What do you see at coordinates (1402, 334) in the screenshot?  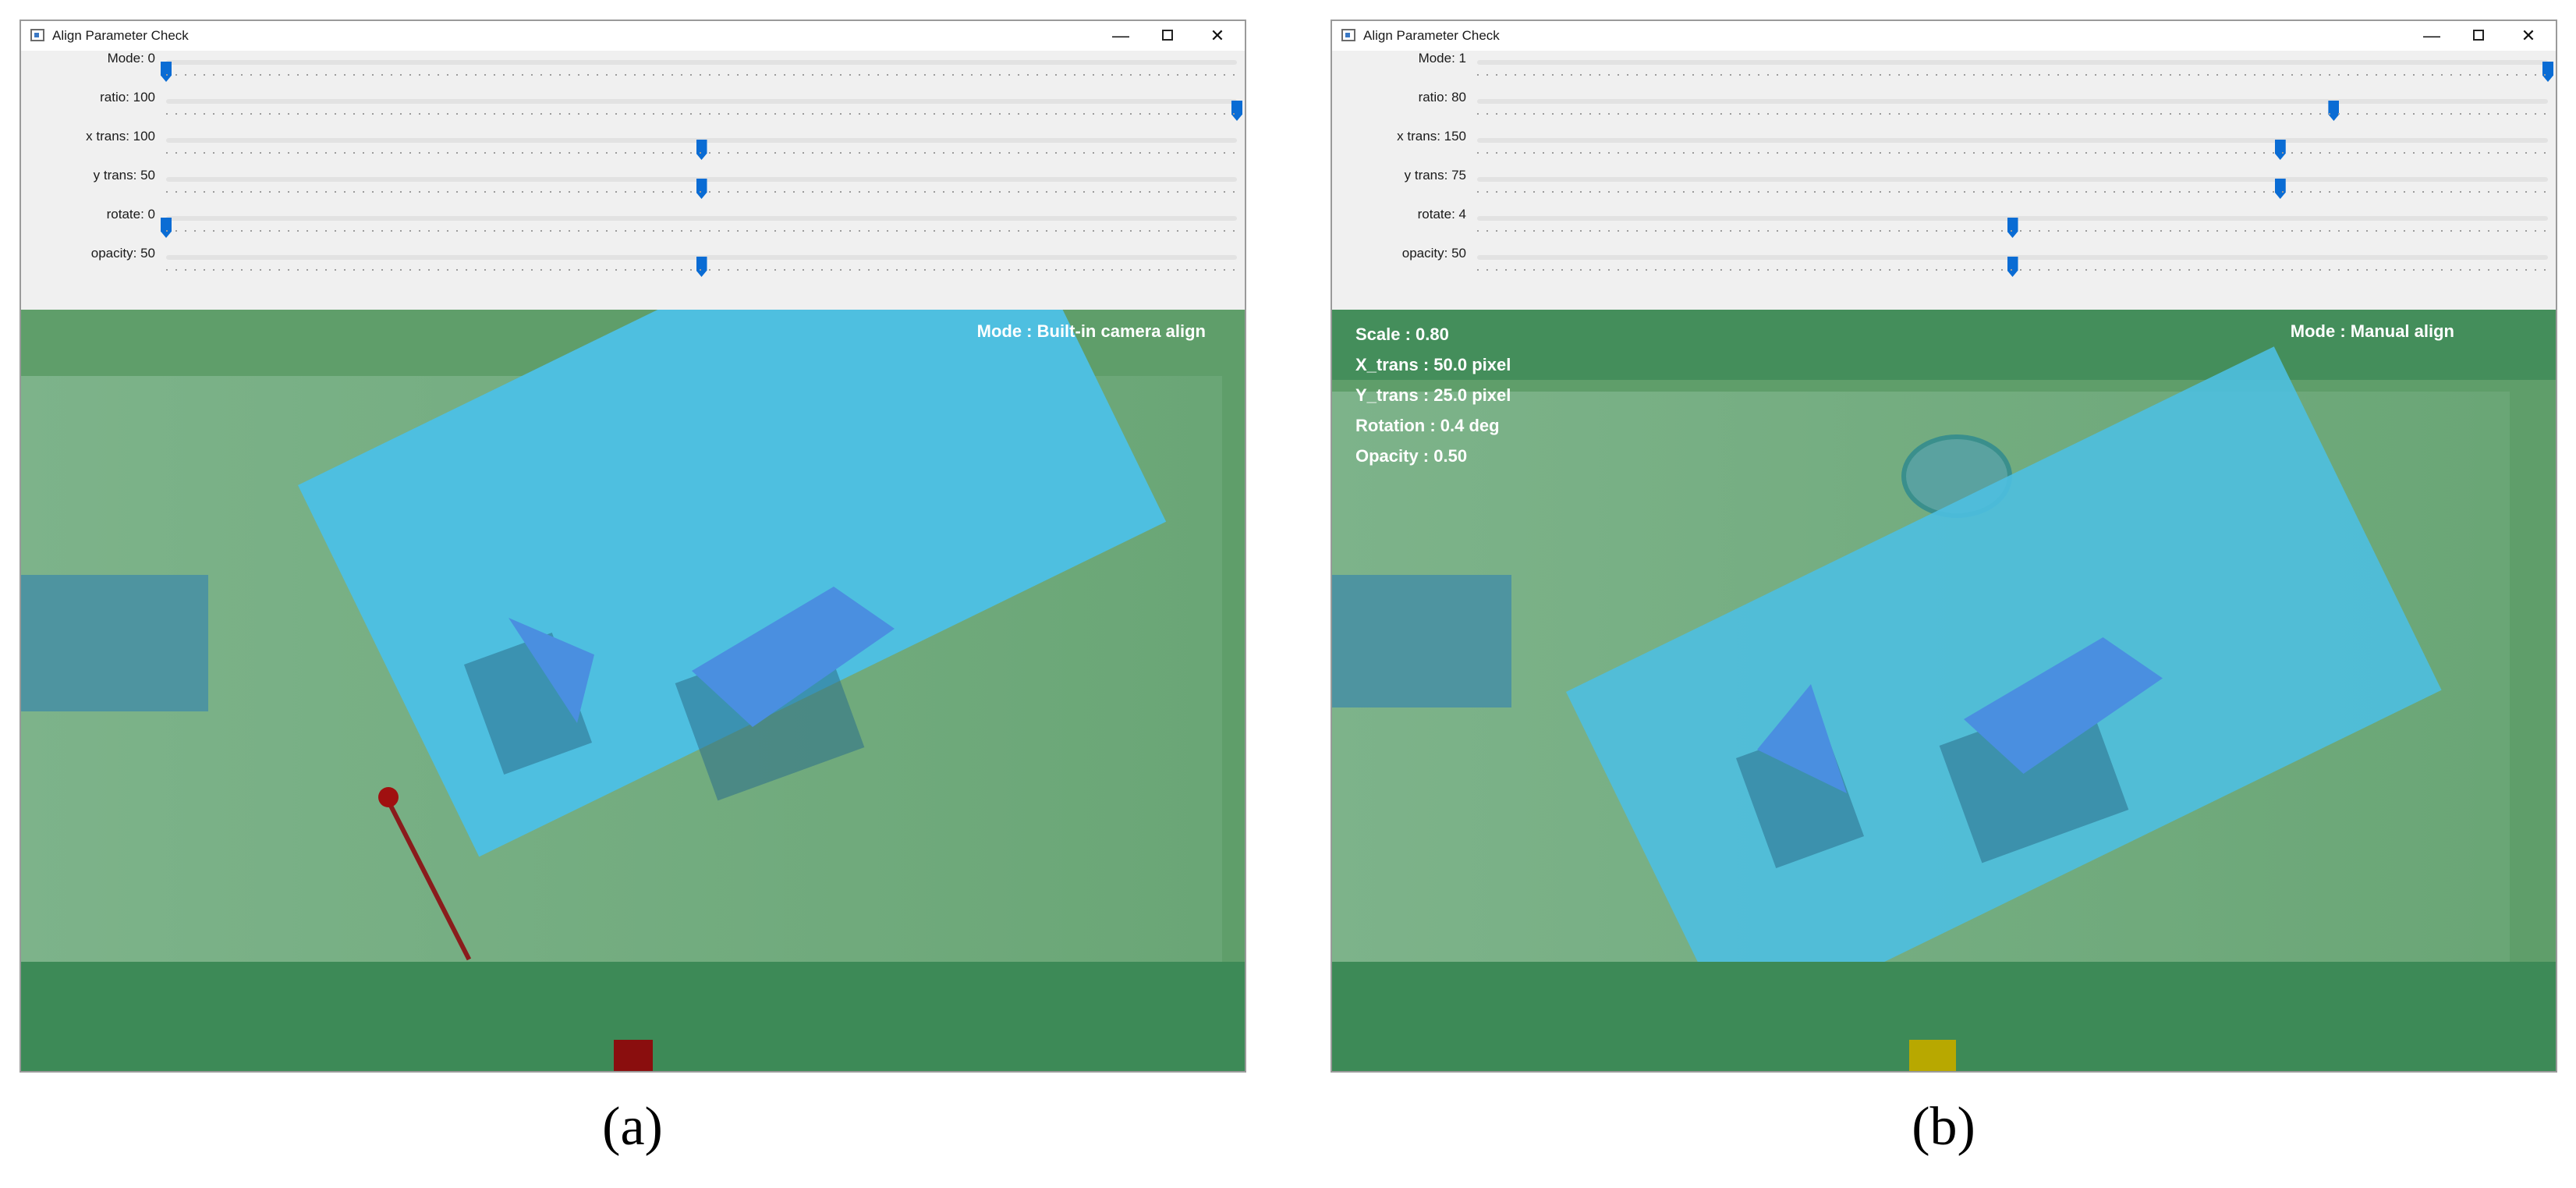 I see `scale-readout: Scale : 0.80` at bounding box center [1402, 334].